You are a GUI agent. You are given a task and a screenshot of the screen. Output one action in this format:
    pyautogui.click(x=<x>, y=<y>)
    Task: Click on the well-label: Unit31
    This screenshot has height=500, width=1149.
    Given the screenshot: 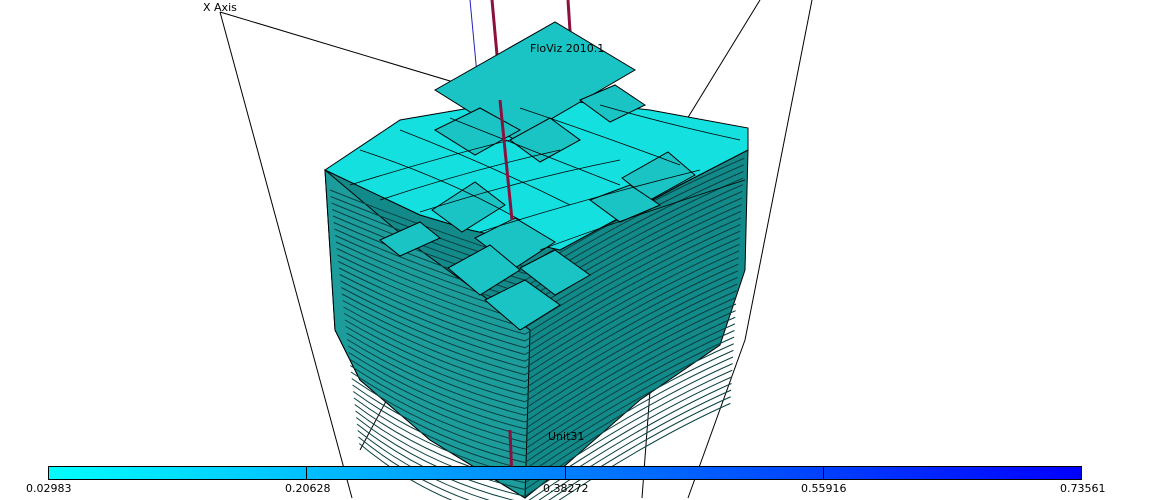 What is the action you would take?
    pyautogui.click(x=566, y=436)
    